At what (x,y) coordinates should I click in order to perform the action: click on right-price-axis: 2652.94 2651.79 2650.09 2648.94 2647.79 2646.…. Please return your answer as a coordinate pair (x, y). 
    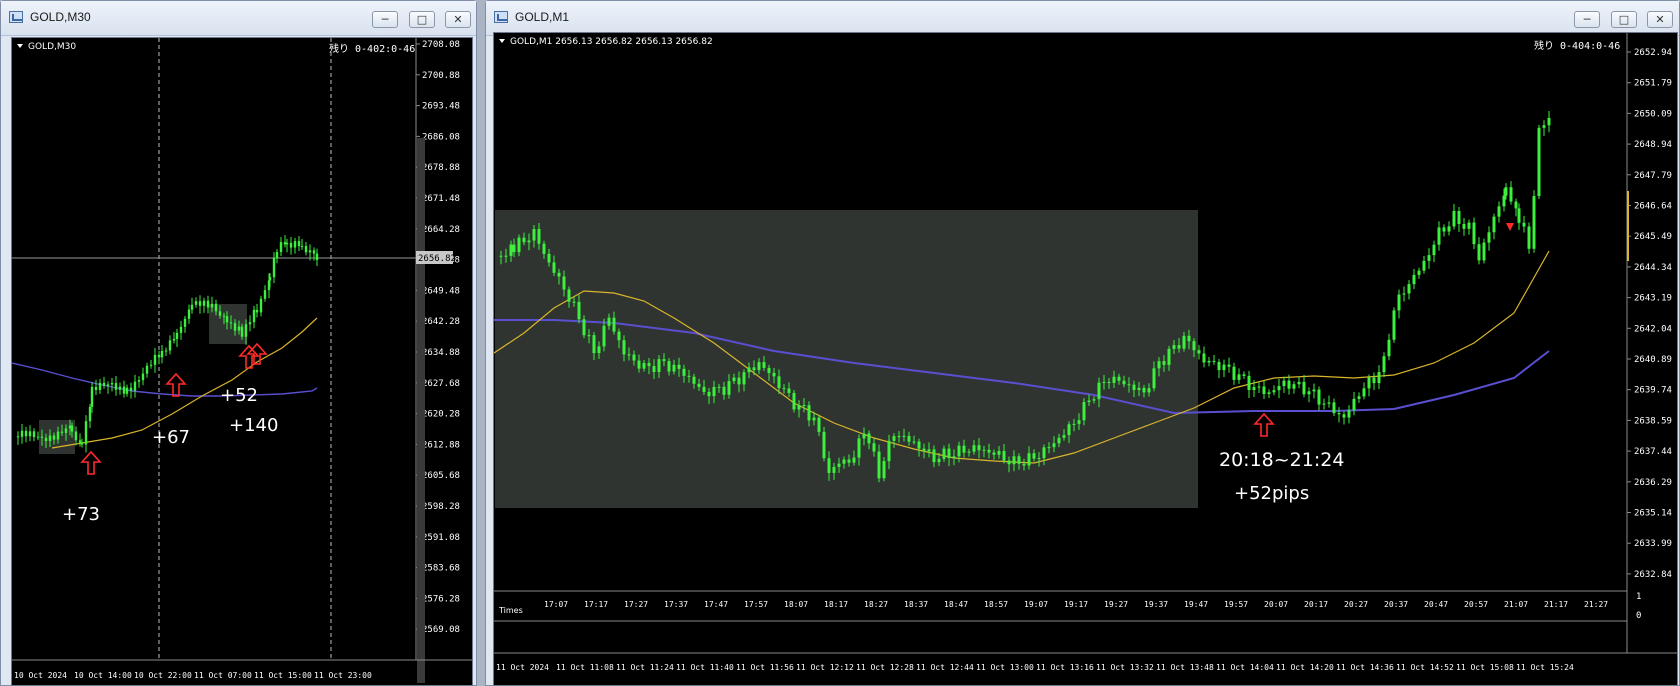
    Looking at the image, I should click on (1649, 314).